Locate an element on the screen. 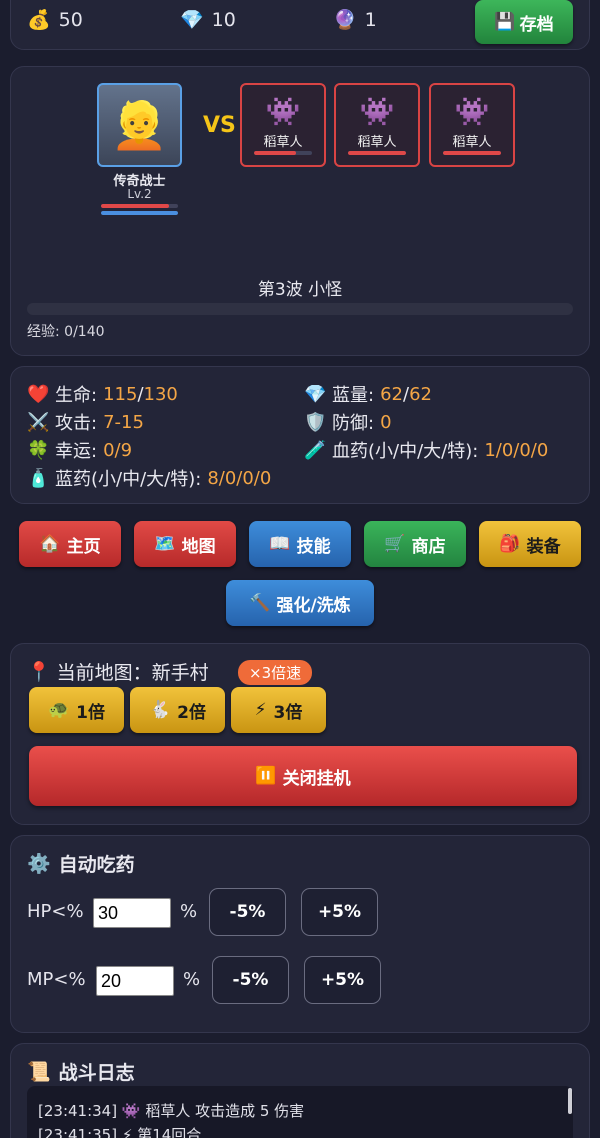  hero-hp-bar is located at coordinates (139, 206).